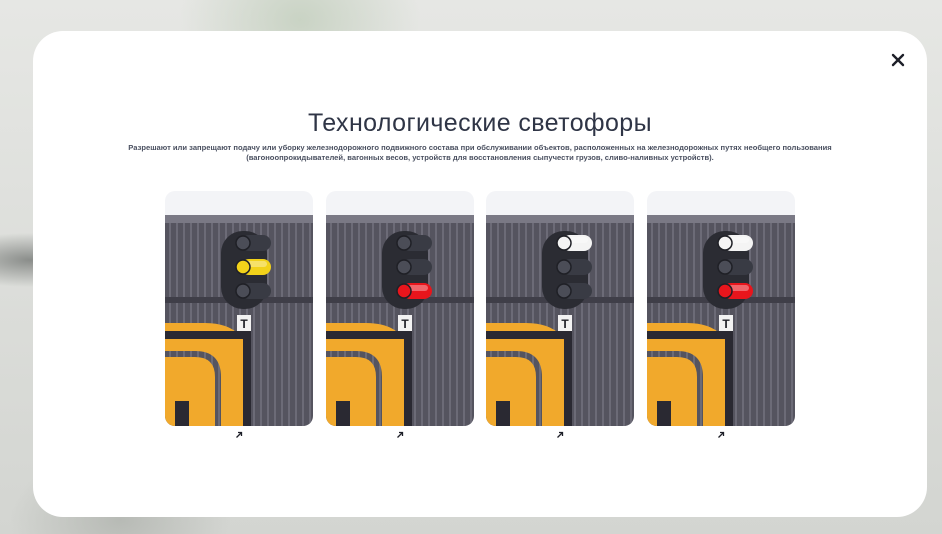  What do you see at coordinates (480, 123) in the screenshot?
I see `modal-title: Технологические светофоры` at bounding box center [480, 123].